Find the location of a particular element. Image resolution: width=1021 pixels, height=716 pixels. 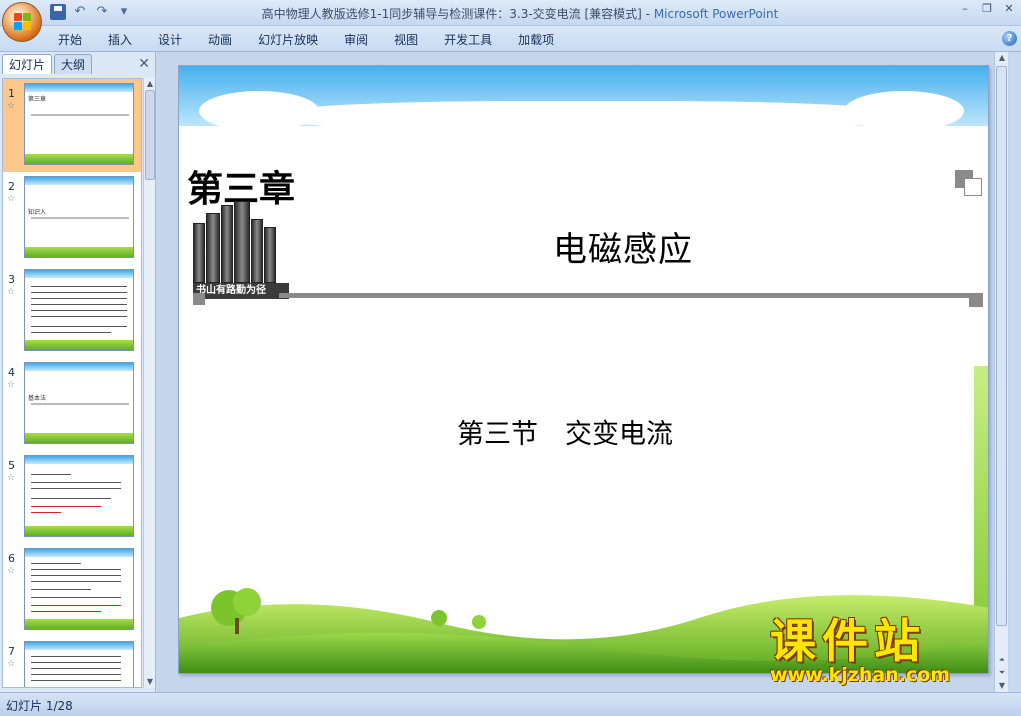

save-icon is located at coordinates (58, 12).